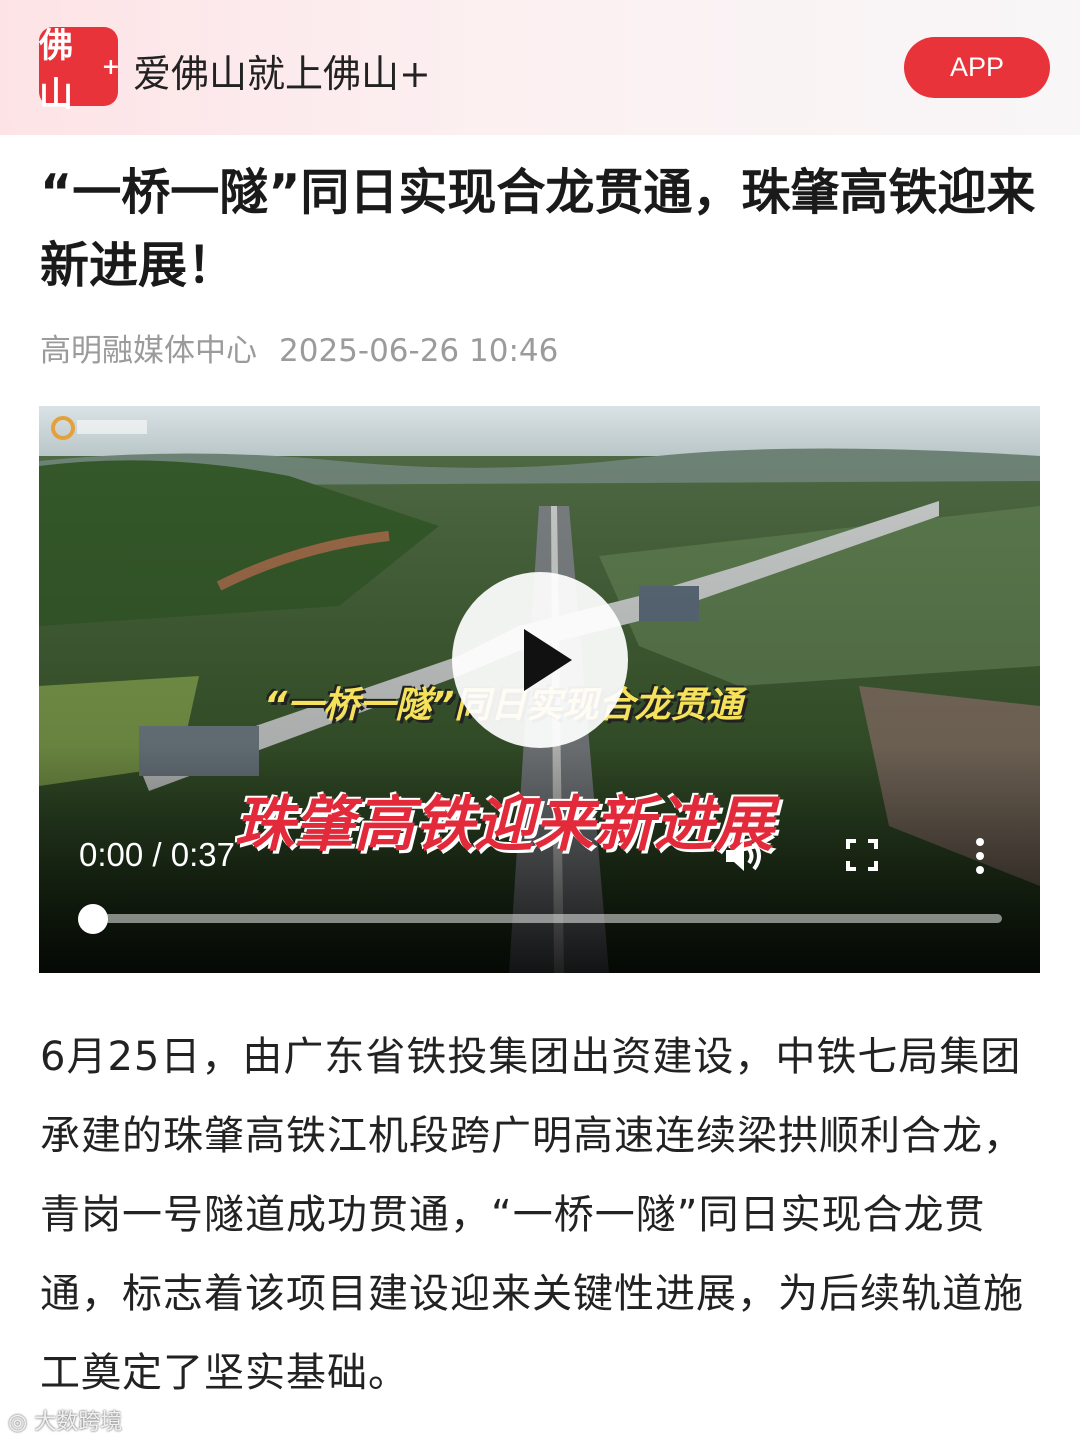  Describe the element at coordinates (862, 855) in the screenshot. I see `fullscreen-icon` at that location.